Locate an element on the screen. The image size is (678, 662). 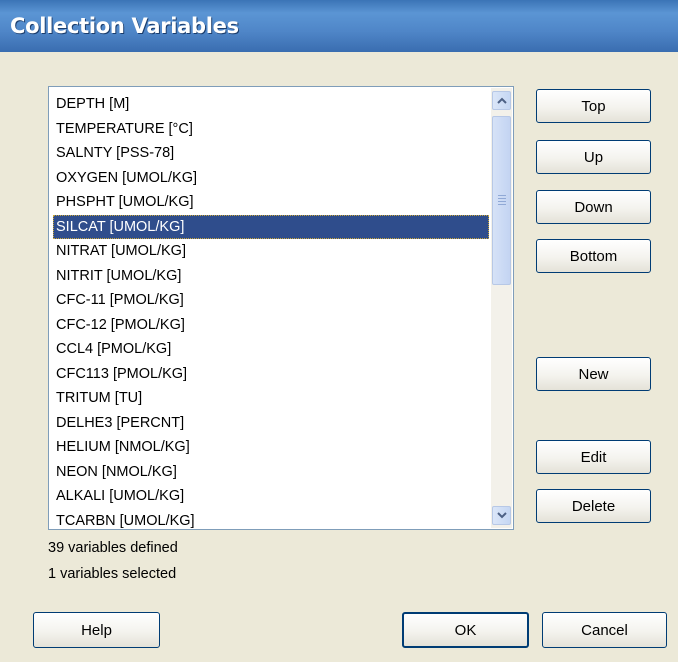
list-item: NEON [NMOL/KG] is located at coordinates (271, 472).